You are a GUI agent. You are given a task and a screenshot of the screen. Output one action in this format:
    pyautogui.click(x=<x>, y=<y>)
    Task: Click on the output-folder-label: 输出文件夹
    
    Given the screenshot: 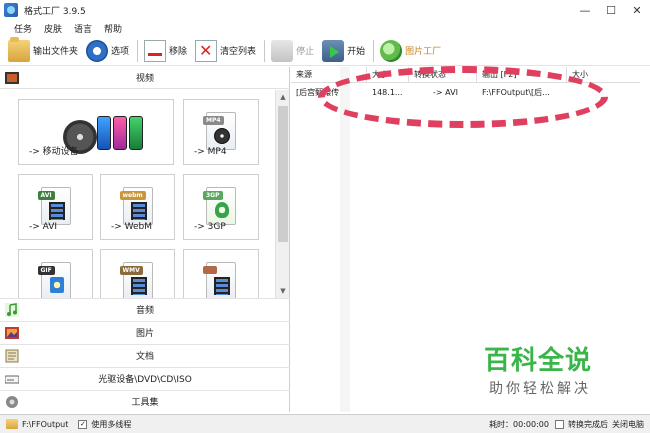 What is the action you would take?
    pyautogui.click(x=56, y=52)
    